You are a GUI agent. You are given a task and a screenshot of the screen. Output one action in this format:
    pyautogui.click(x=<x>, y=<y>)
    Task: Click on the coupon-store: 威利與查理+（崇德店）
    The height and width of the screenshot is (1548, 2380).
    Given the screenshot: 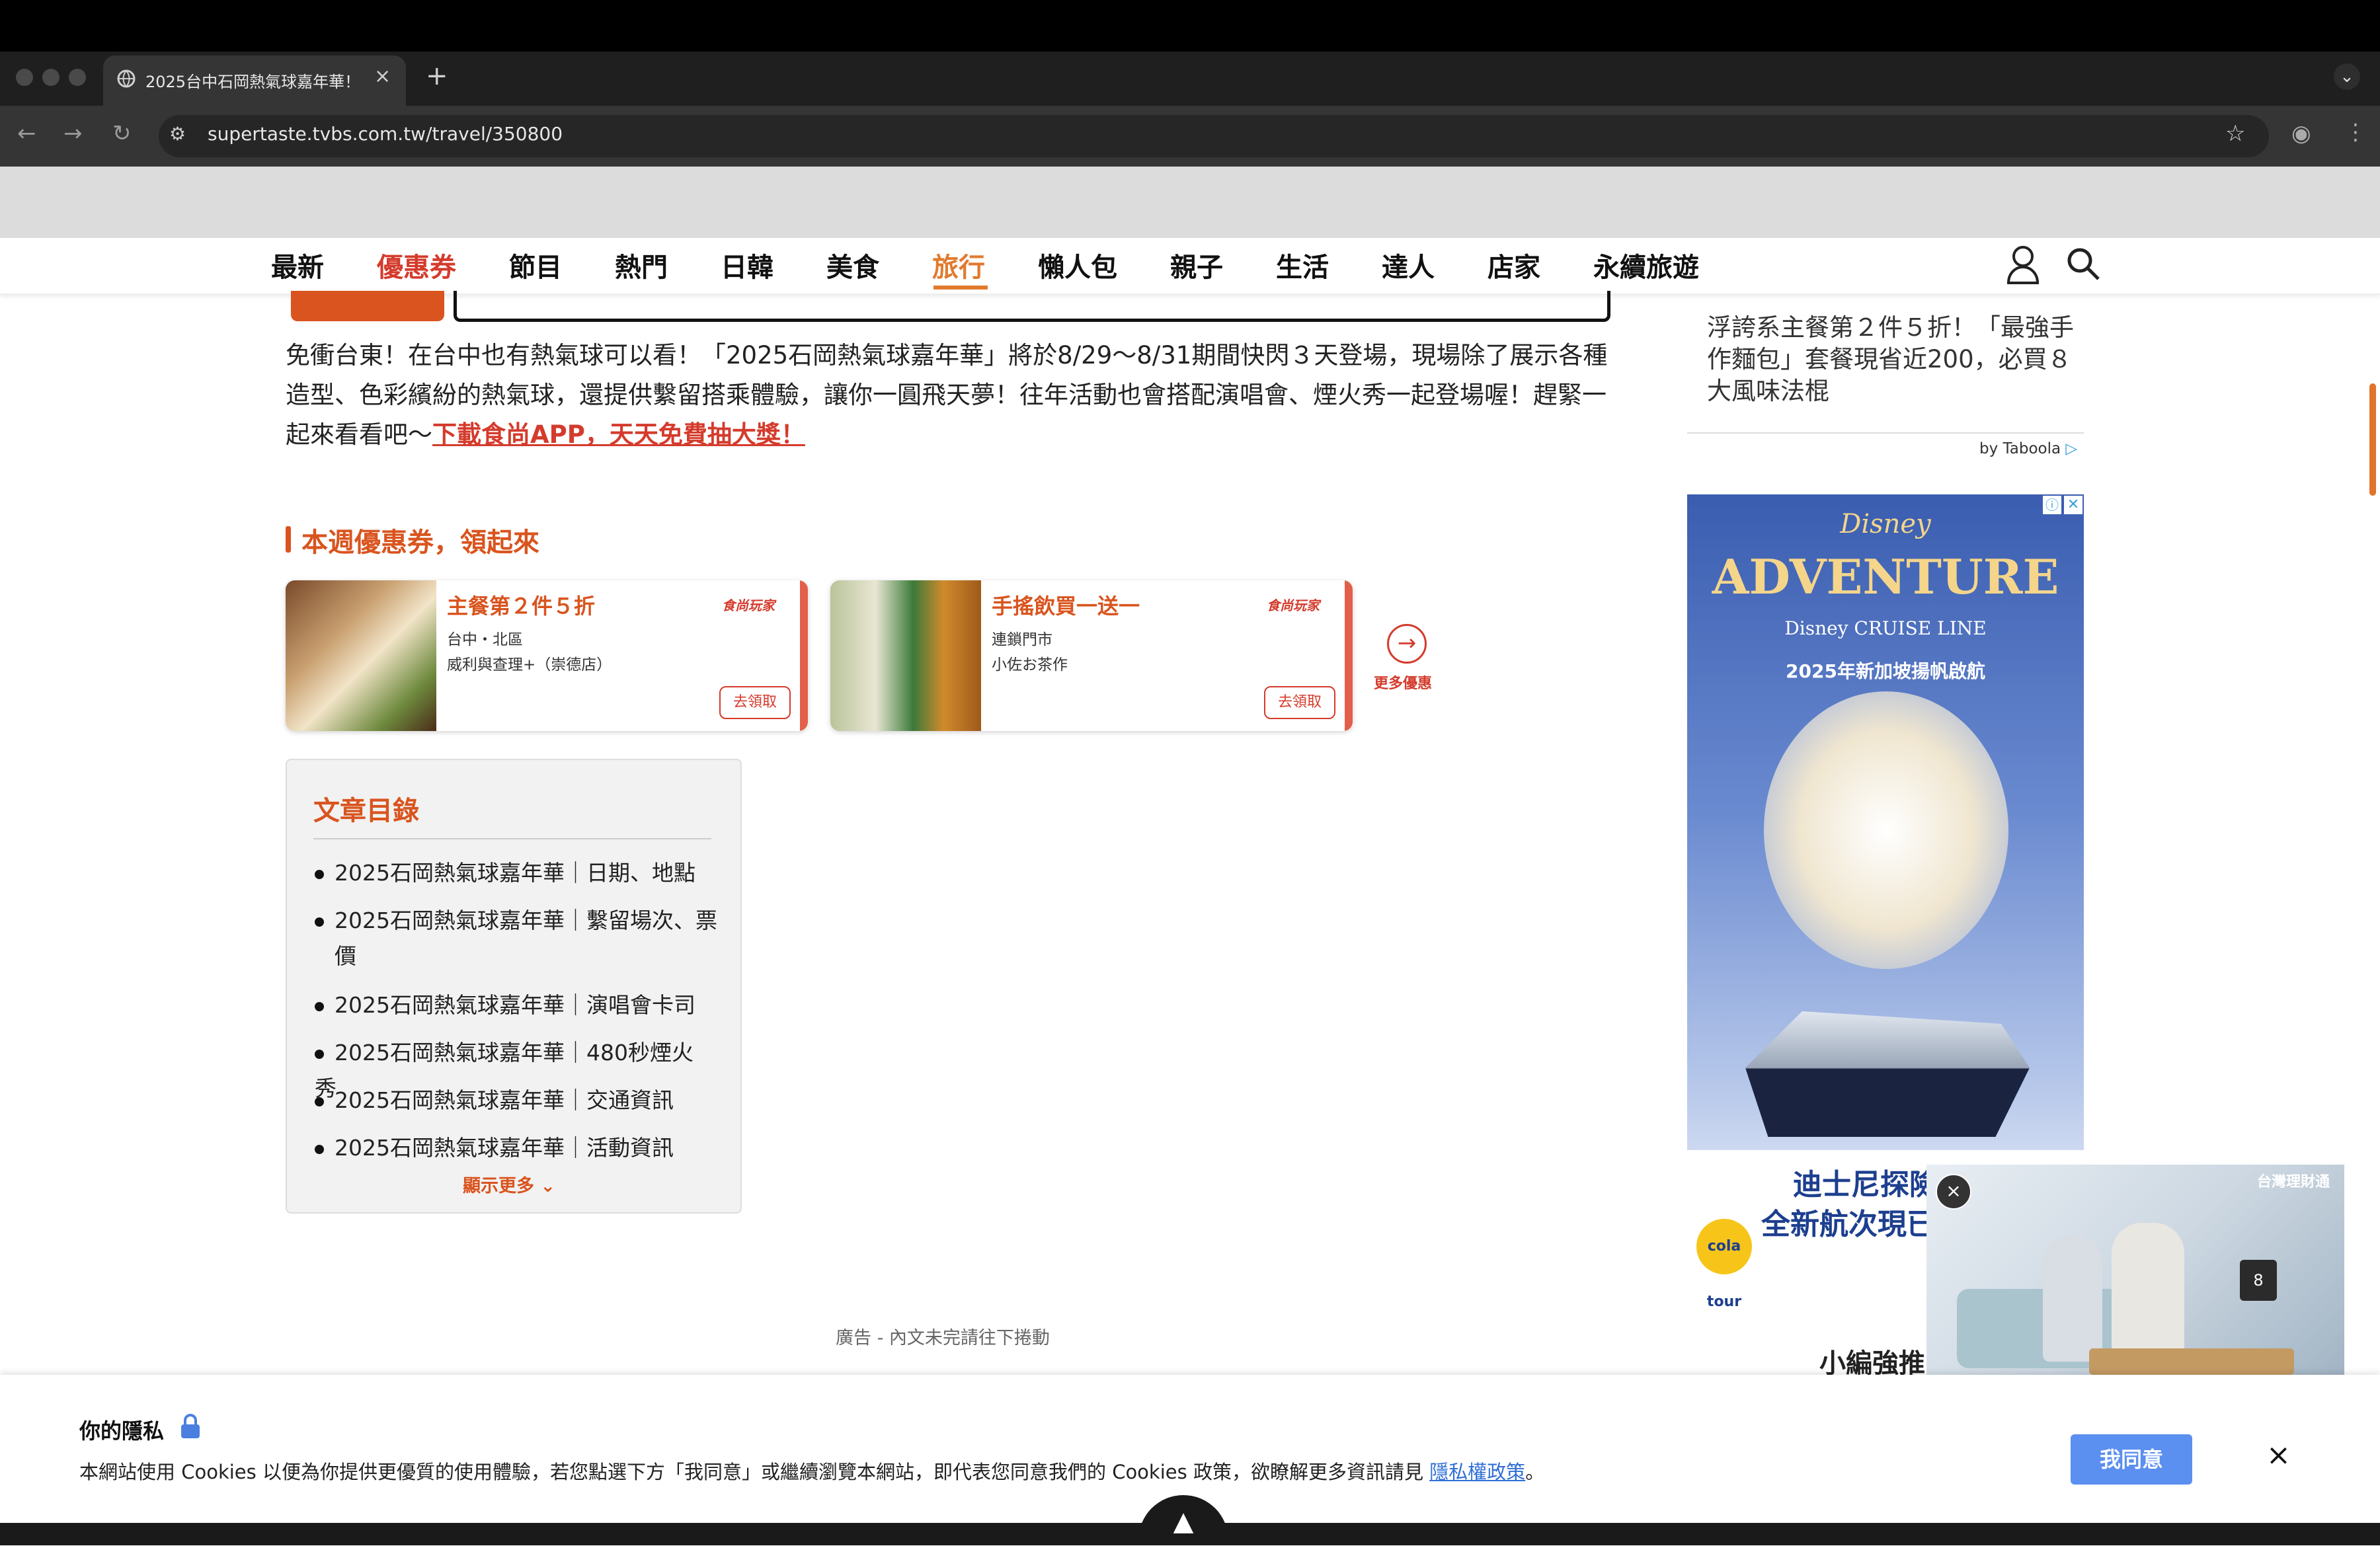 What is the action you would take?
    pyautogui.click(x=529, y=665)
    